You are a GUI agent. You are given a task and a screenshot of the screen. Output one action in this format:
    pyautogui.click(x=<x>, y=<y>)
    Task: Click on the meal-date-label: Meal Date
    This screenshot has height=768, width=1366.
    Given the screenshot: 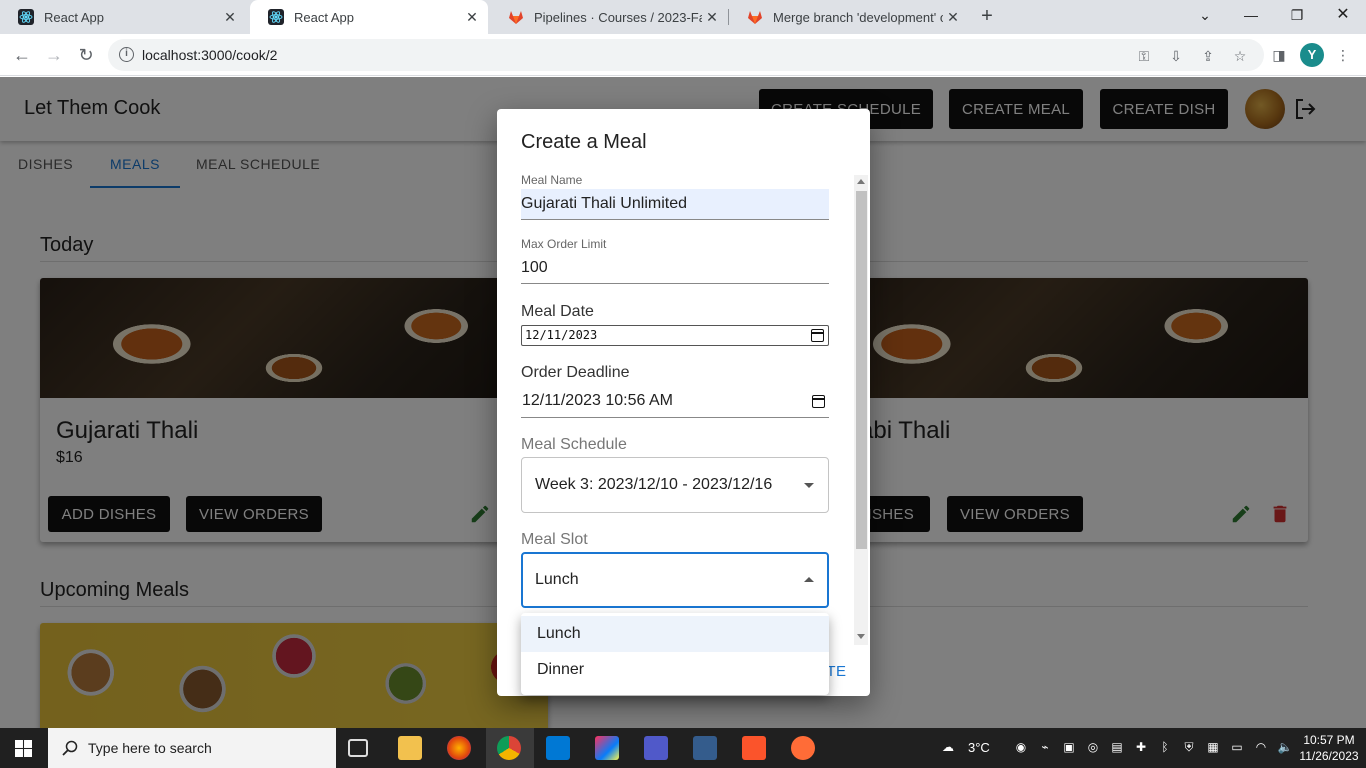 What is the action you would take?
    pyautogui.click(x=557, y=311)
    